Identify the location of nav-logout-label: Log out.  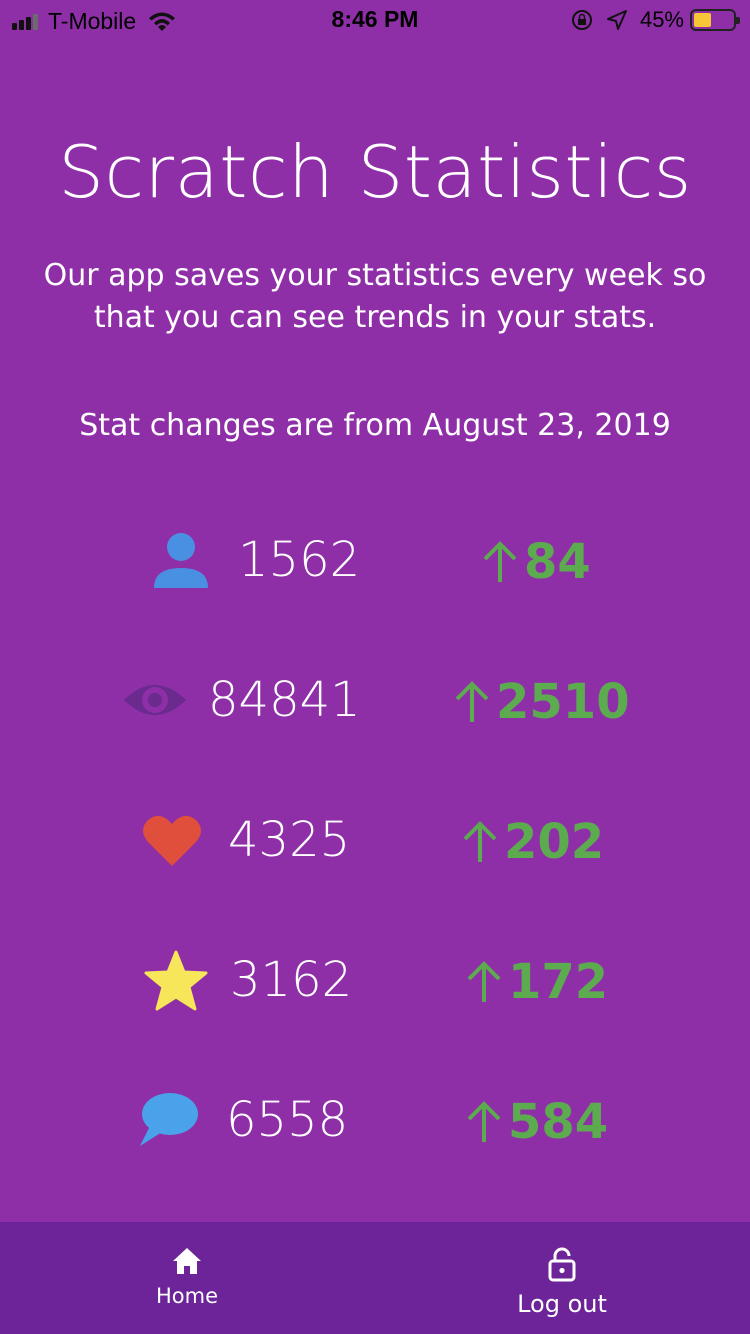
(562, 1304).